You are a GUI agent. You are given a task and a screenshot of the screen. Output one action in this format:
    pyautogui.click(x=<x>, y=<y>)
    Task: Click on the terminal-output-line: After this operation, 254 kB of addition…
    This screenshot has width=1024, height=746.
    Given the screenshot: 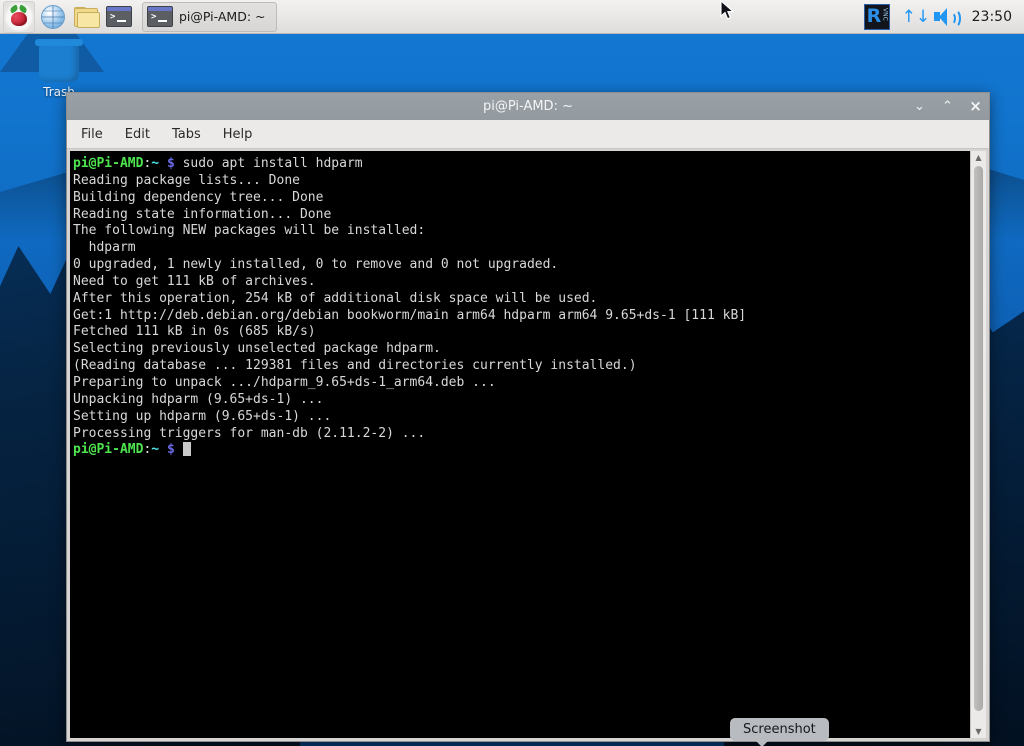 What is the action you would take?
    pyautogui.click(x=335, y=298)
    